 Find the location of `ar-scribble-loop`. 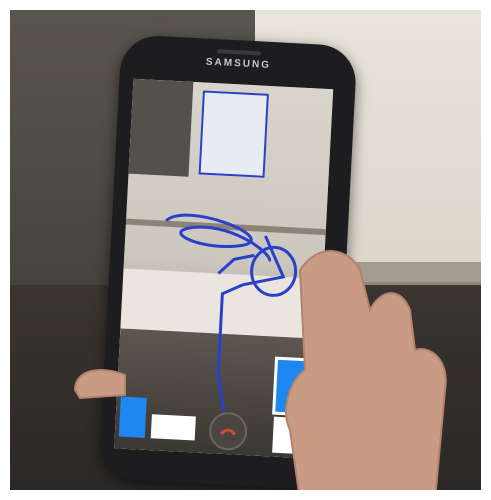

ar-scribble-loop is located at coordinates (218, 238).